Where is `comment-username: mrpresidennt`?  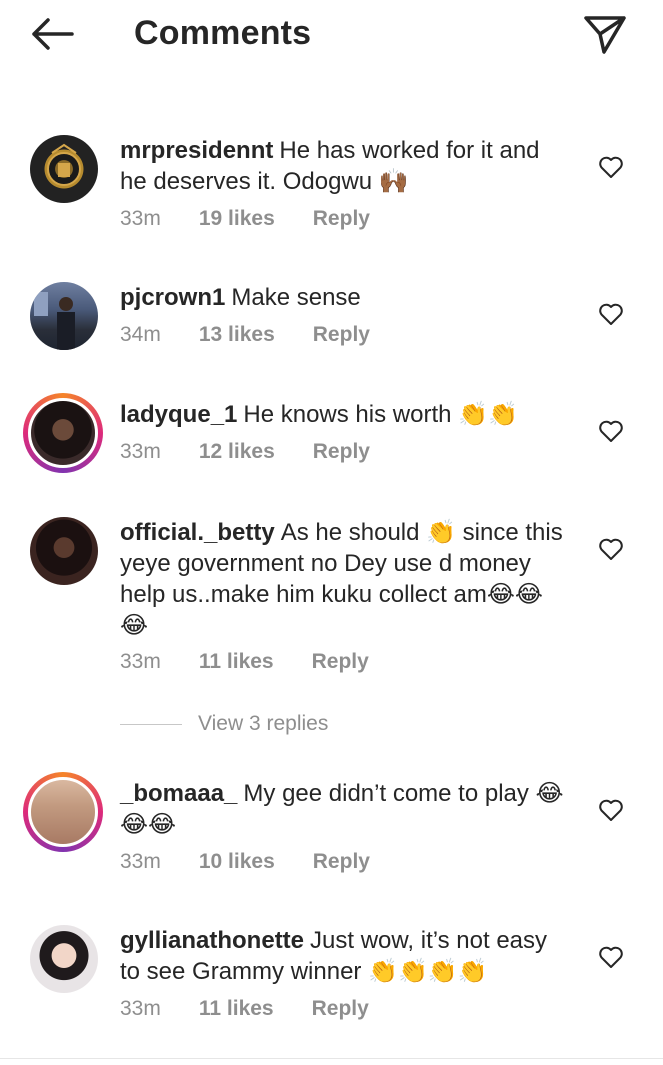
comment-username: mrpresidennt is located at coordinates (196, 150).